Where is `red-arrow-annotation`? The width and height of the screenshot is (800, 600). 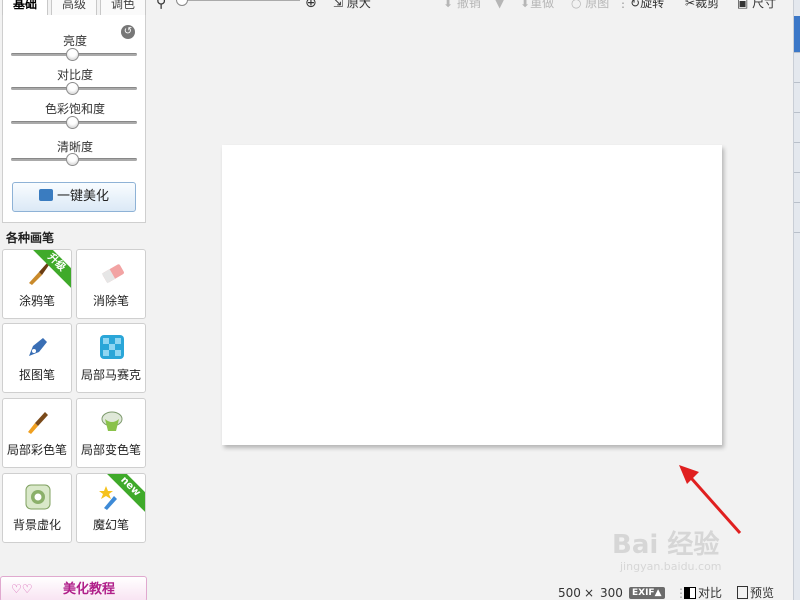 red-arrow-annotation is located at coordinates (710, 499).